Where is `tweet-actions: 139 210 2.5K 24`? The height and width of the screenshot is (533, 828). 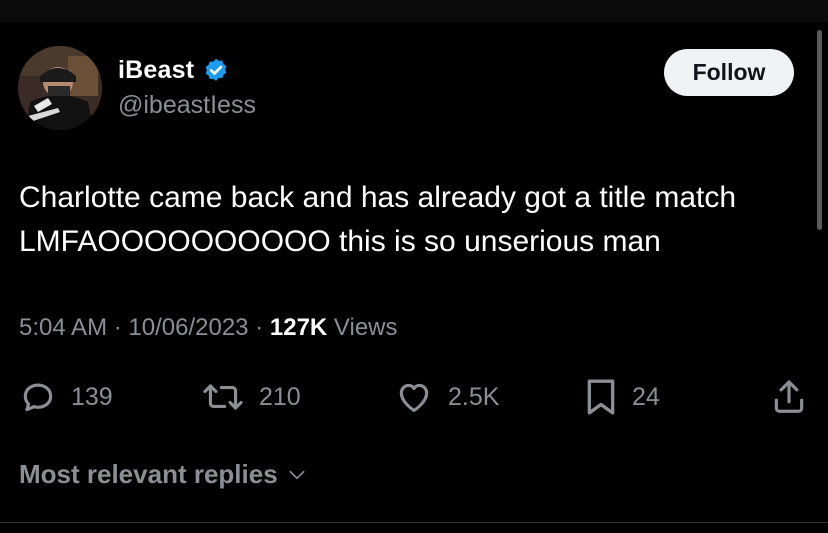
tweet-actions: 139 210 2.5K 24 is located at coordinates (414, 397).